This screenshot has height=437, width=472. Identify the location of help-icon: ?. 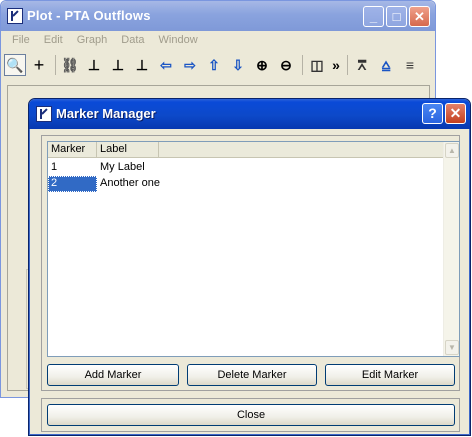
(432, 113).